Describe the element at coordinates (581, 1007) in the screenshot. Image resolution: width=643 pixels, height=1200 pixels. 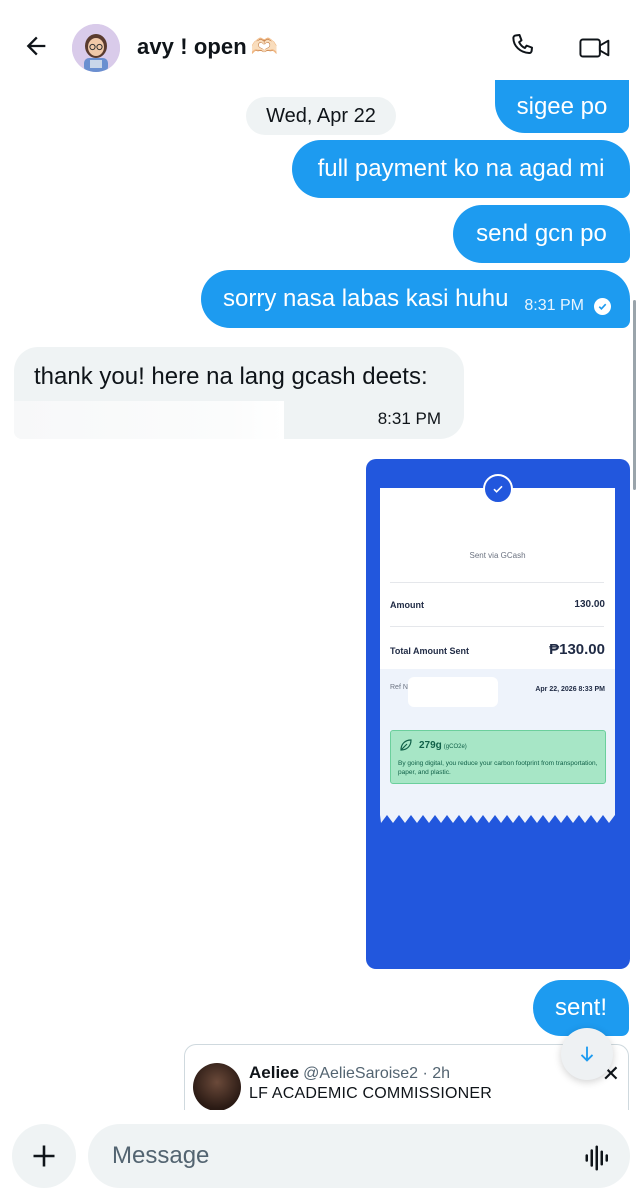
I see `message-text: sent!` at that location.